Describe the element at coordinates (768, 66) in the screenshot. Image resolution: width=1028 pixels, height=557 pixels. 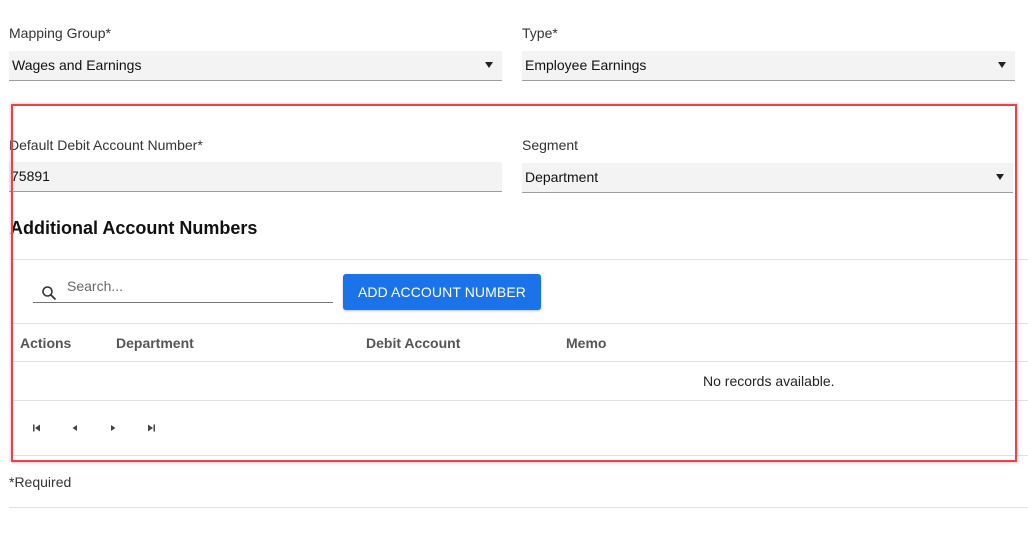
I see `type-select: Employee Earnings` at that location.